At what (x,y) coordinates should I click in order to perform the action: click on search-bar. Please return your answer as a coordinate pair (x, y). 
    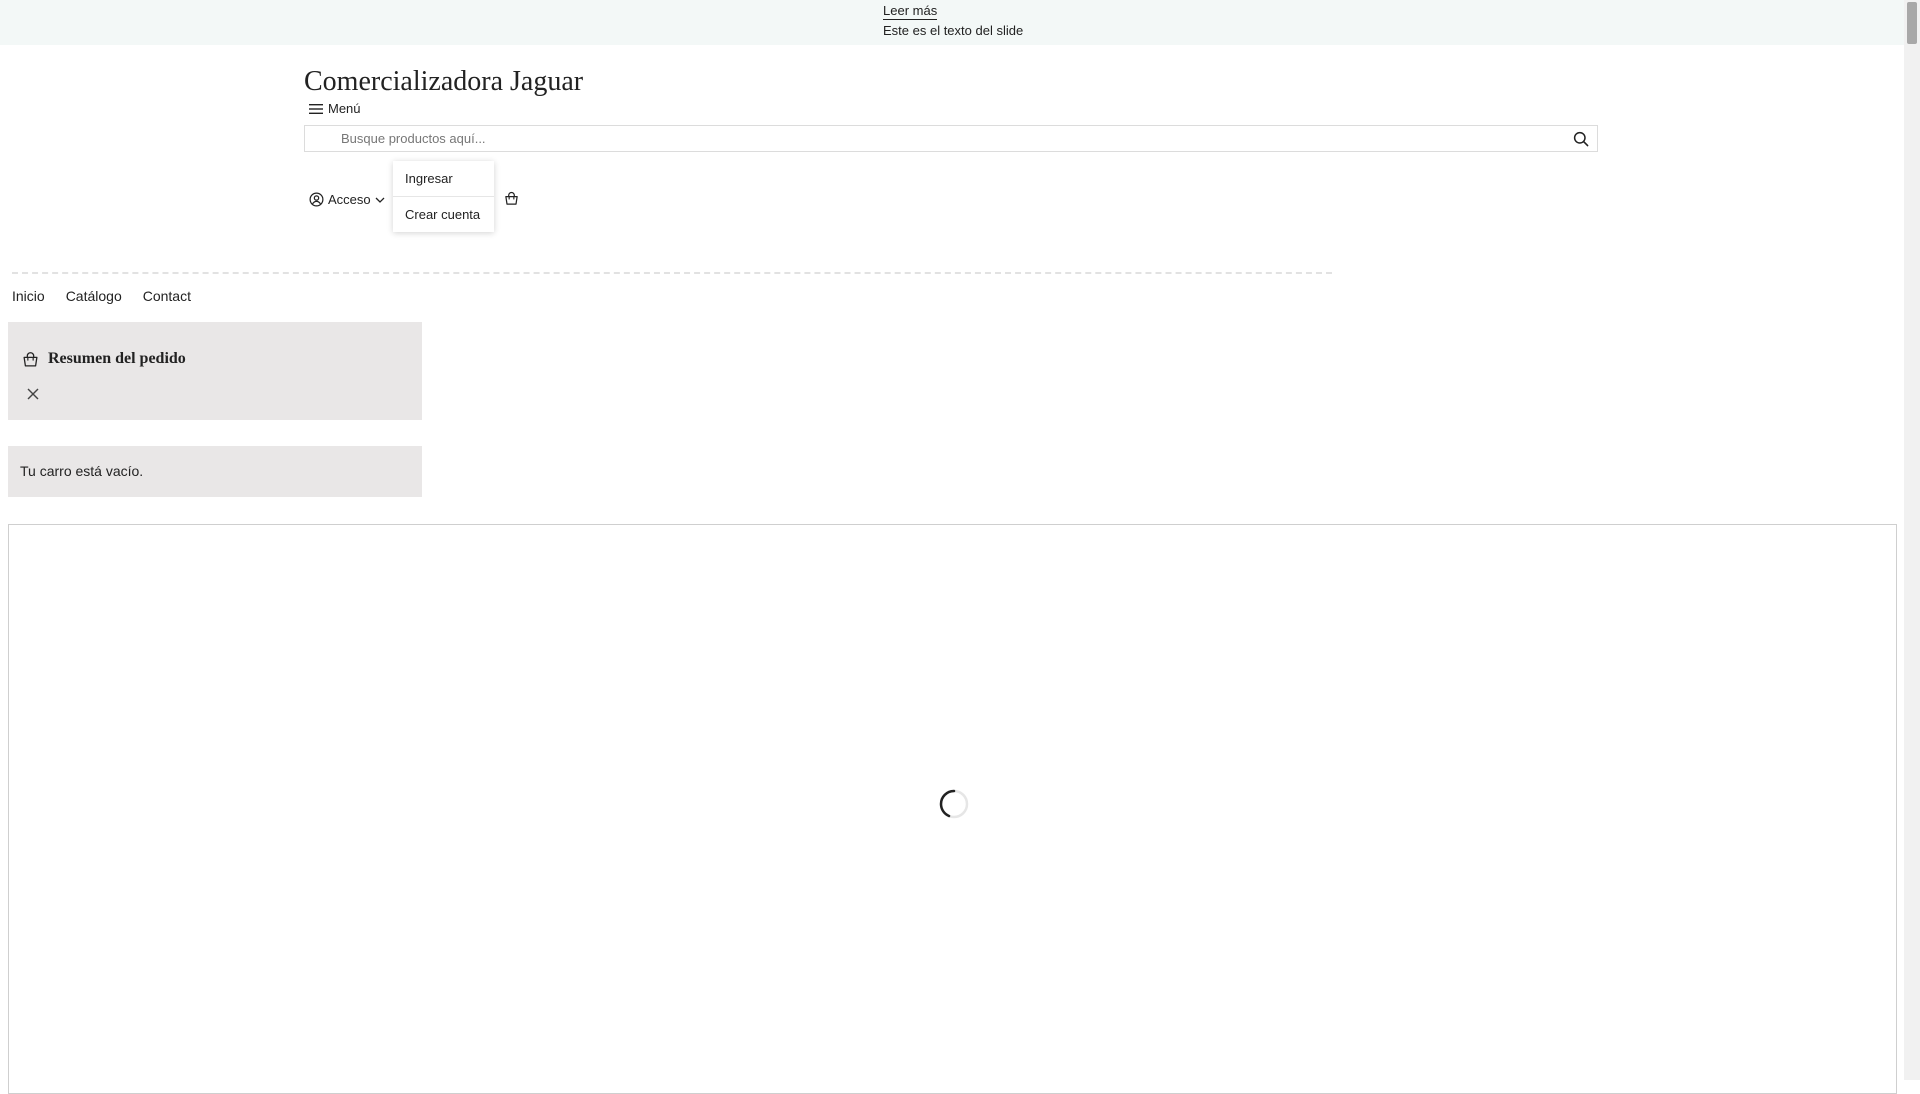
    Looking at the image, I should click on (951, 138).